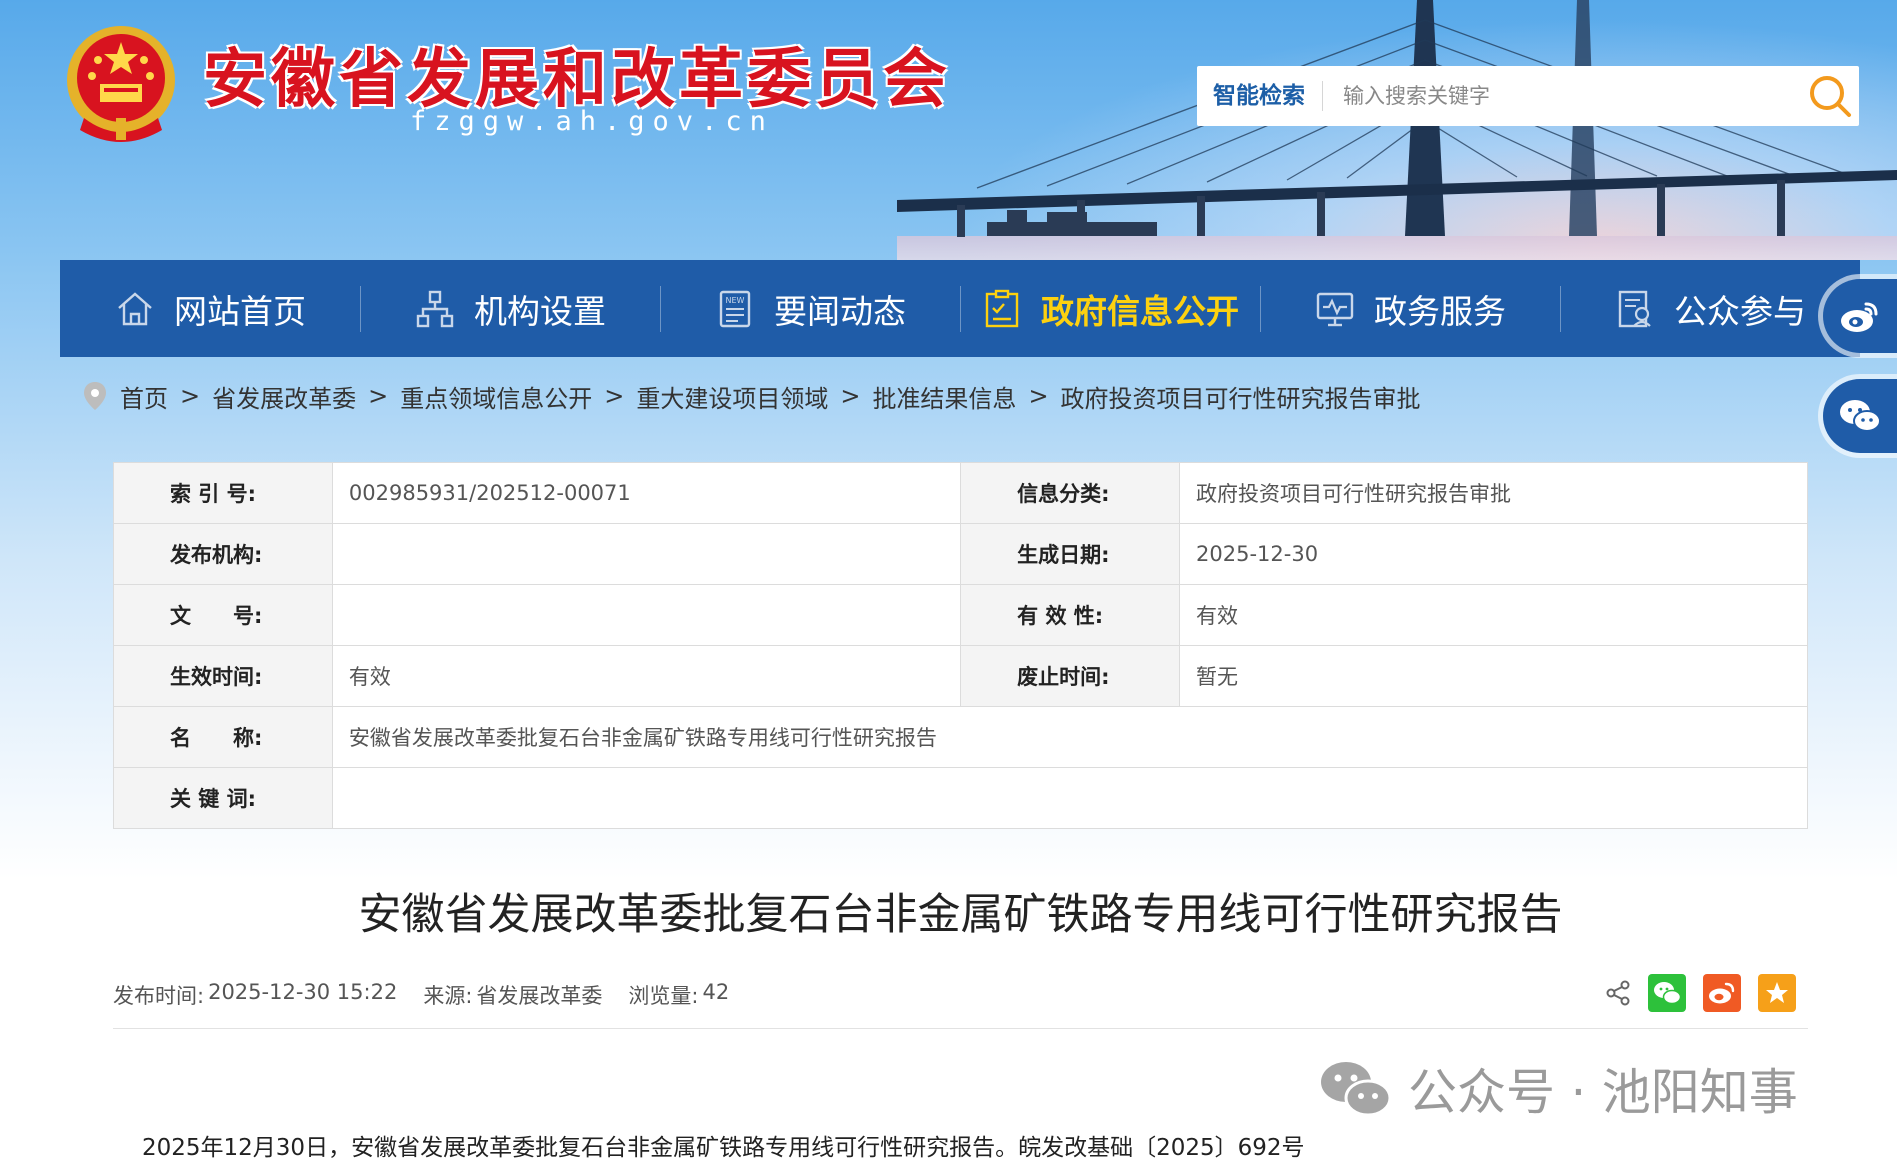 The image size is (1897, 1163). Describe the element at coordinates (732, 396) in the screenshot. I see `breadcrumb-major-projects: 重大建设项目领域` at that location.